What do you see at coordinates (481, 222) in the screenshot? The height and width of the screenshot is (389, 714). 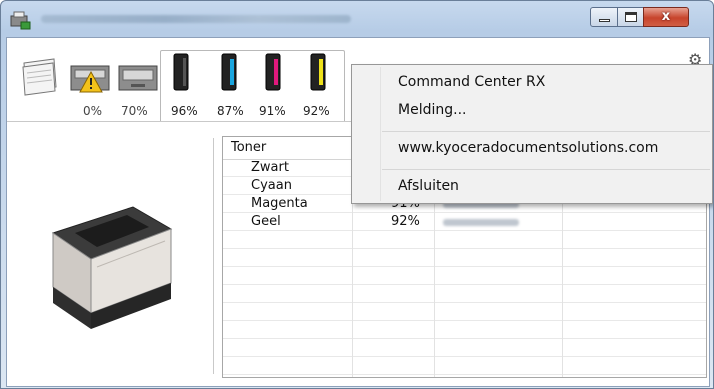 I see `redacted-part-number` at bounding box center [481, 222].